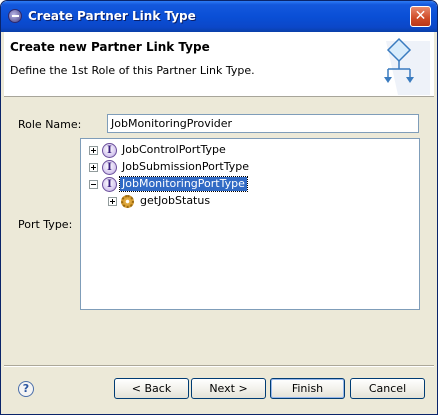  Describe the element at coordinates (185, 166) in the screenshot. I see `tree-item-label: JobSubmissionPortType` at that location.